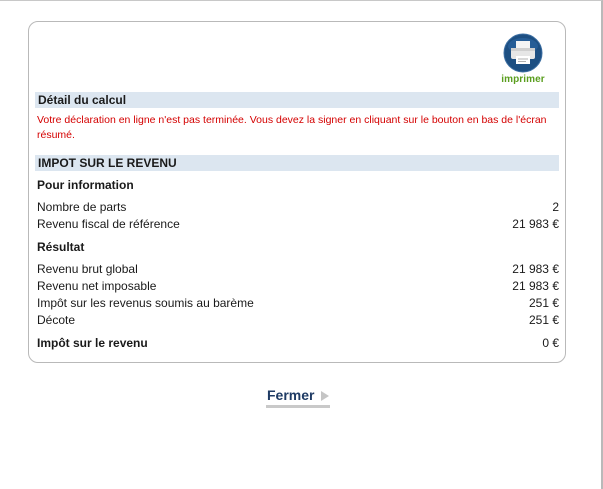 The width and height of the screenshot is (603, 489). I want to click on print-label: imprimer, so click(523, 79).